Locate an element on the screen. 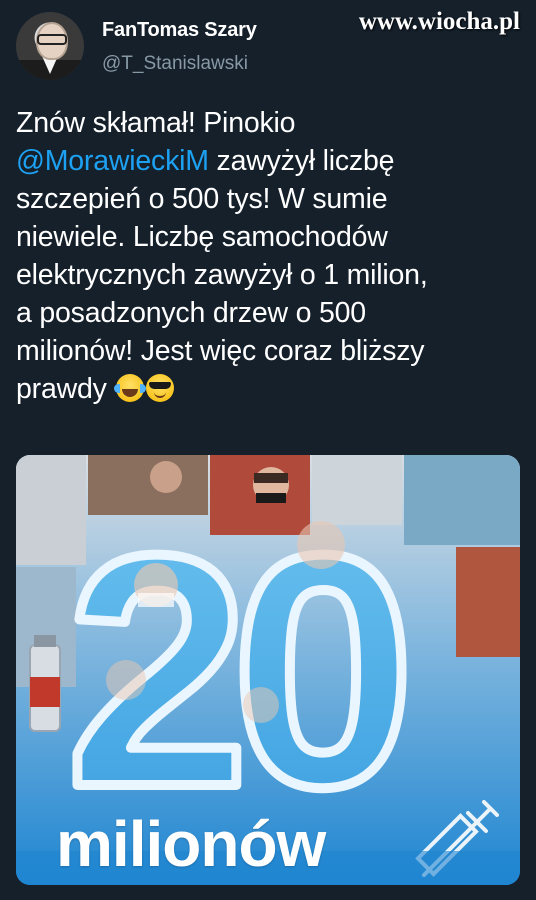  author-avatar is located at coordinates (50, 46).